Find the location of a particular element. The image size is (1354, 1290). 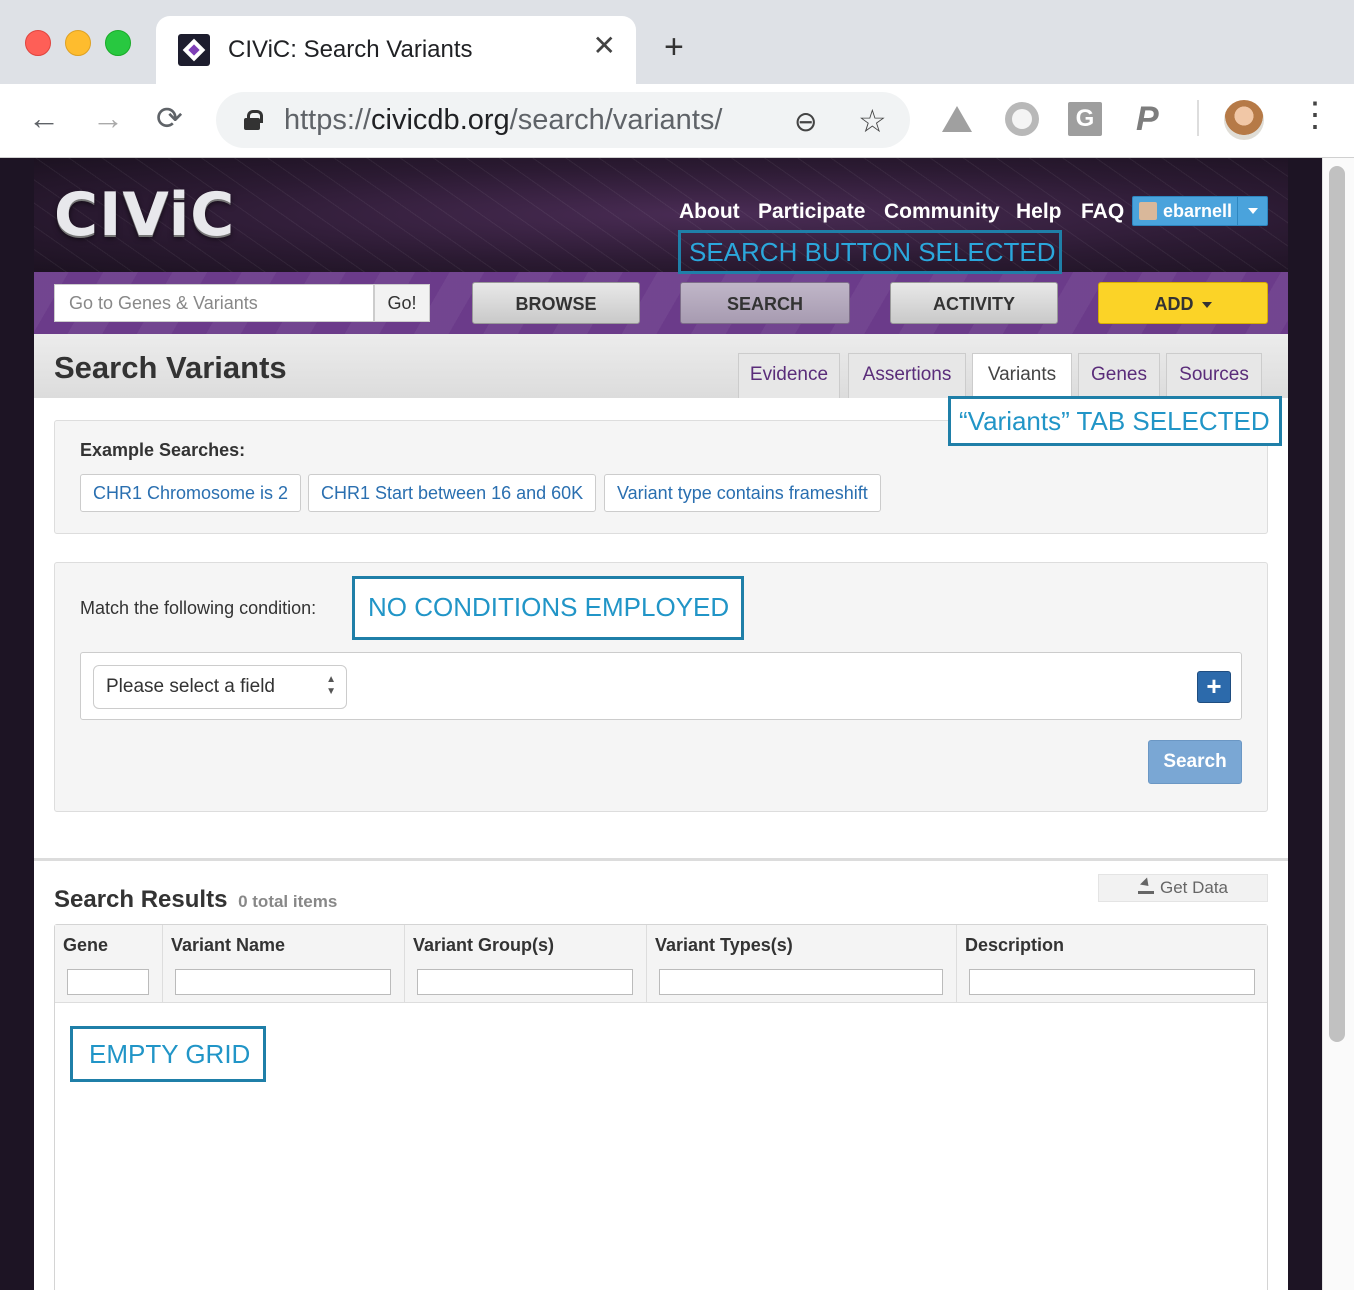

results-title: Search Results 0 total items is located at coordinates (195, 900).